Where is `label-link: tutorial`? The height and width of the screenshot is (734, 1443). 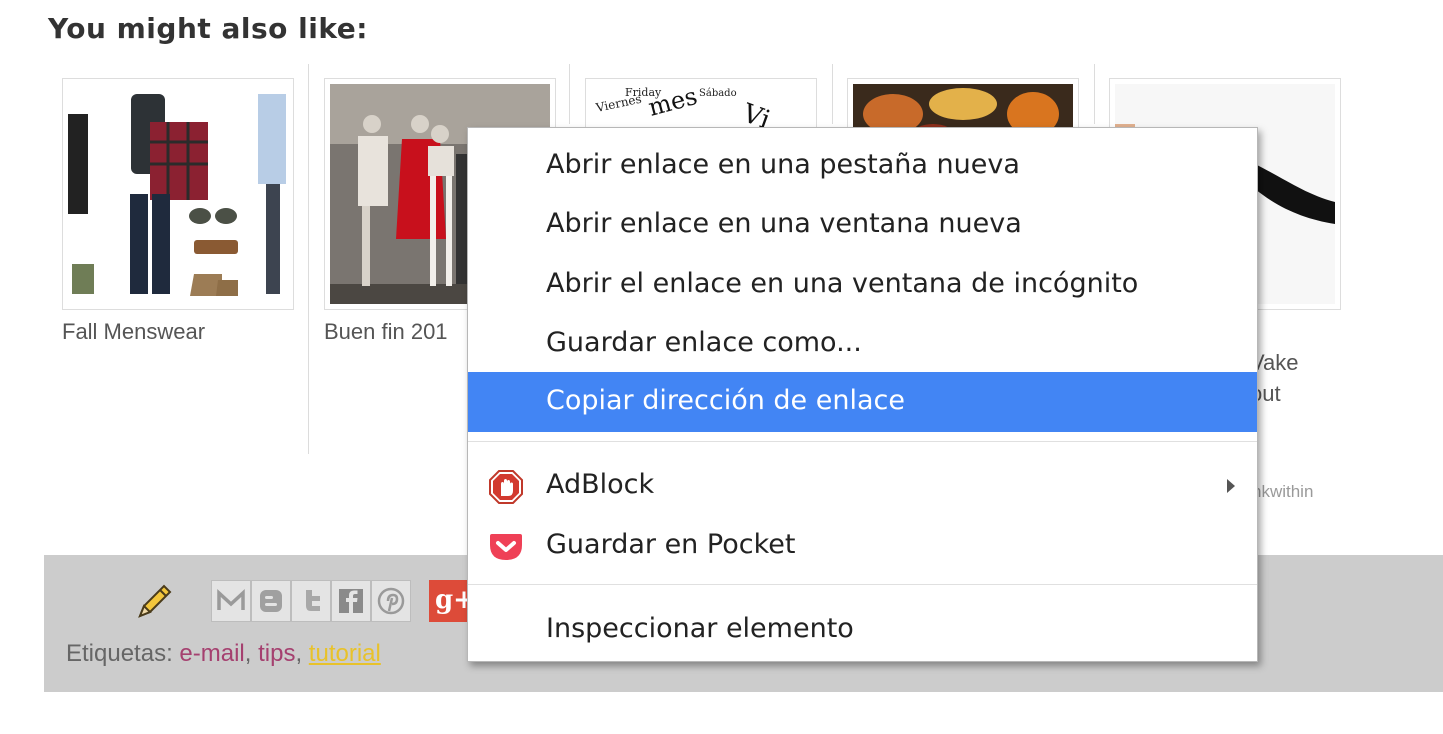 label-link: tutorial is located at coordinates (345, 653).